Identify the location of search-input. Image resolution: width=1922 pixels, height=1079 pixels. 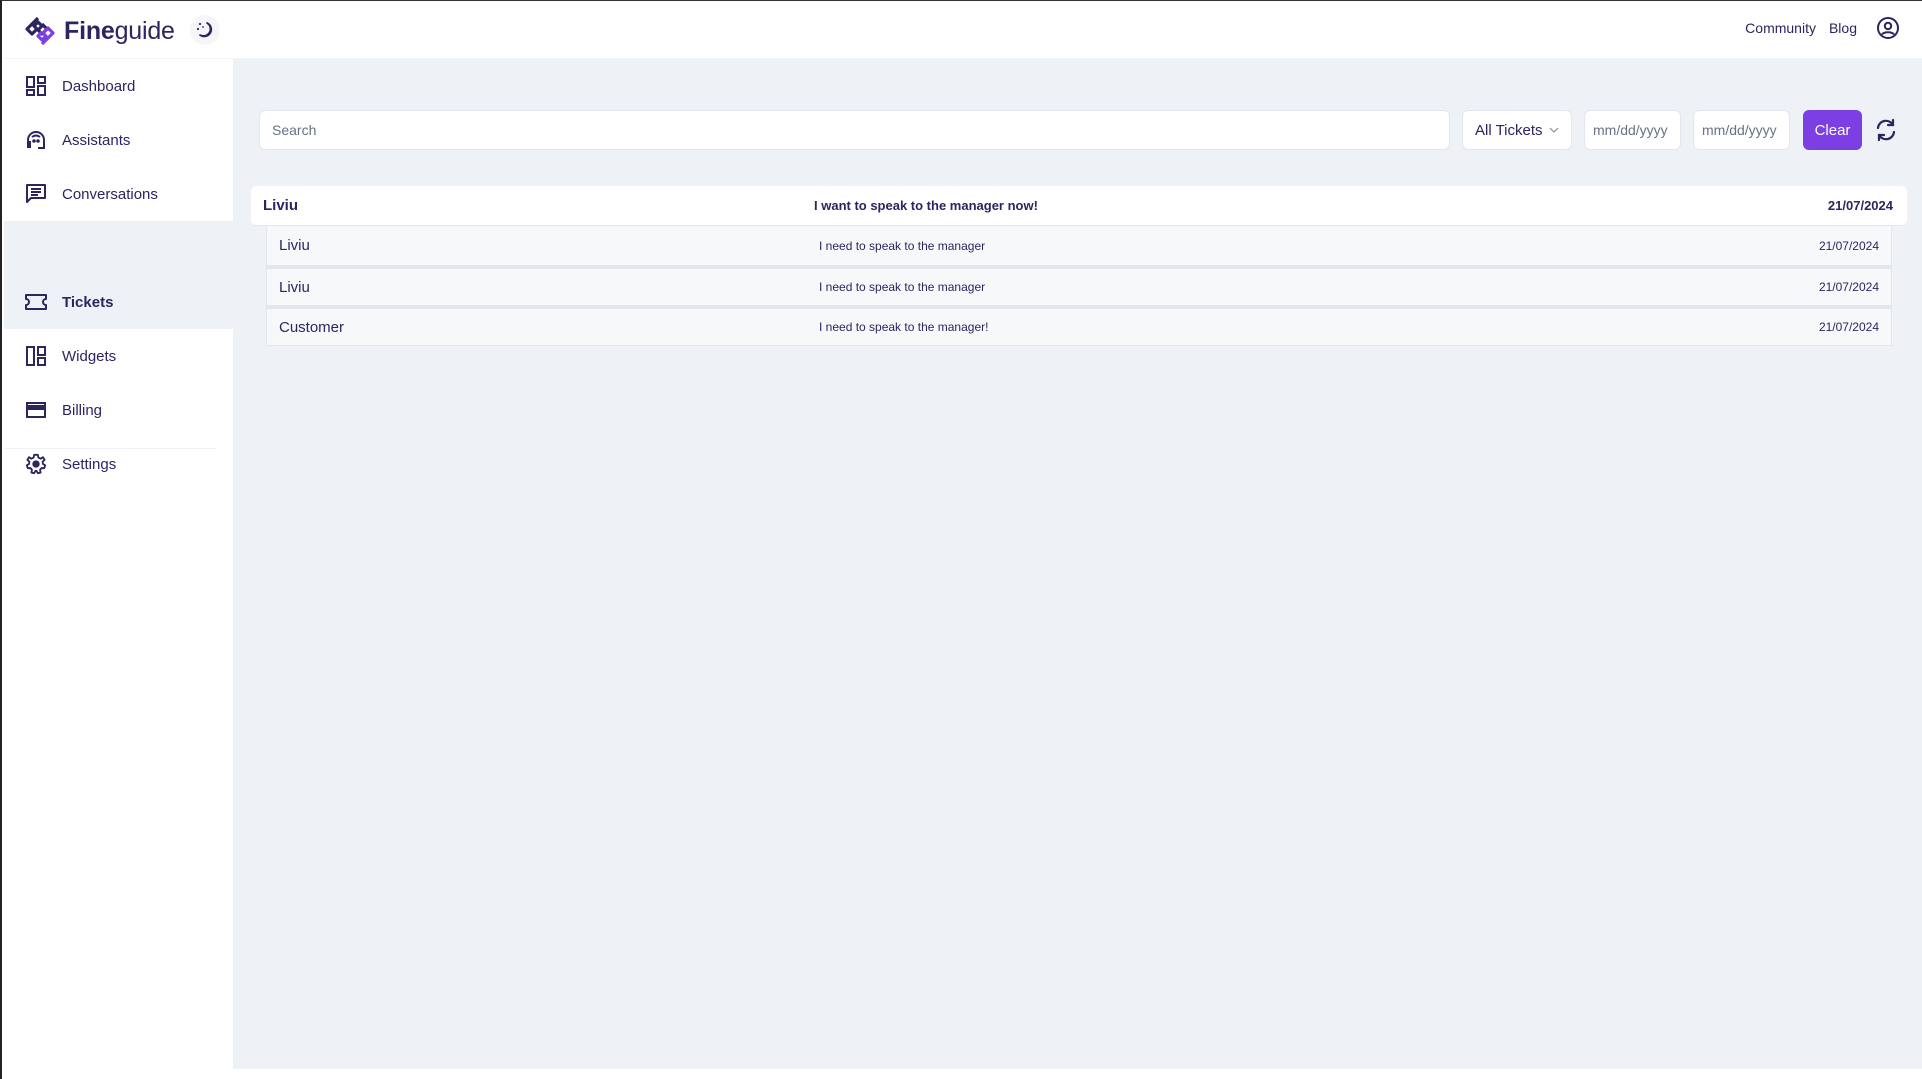
(854, 130).